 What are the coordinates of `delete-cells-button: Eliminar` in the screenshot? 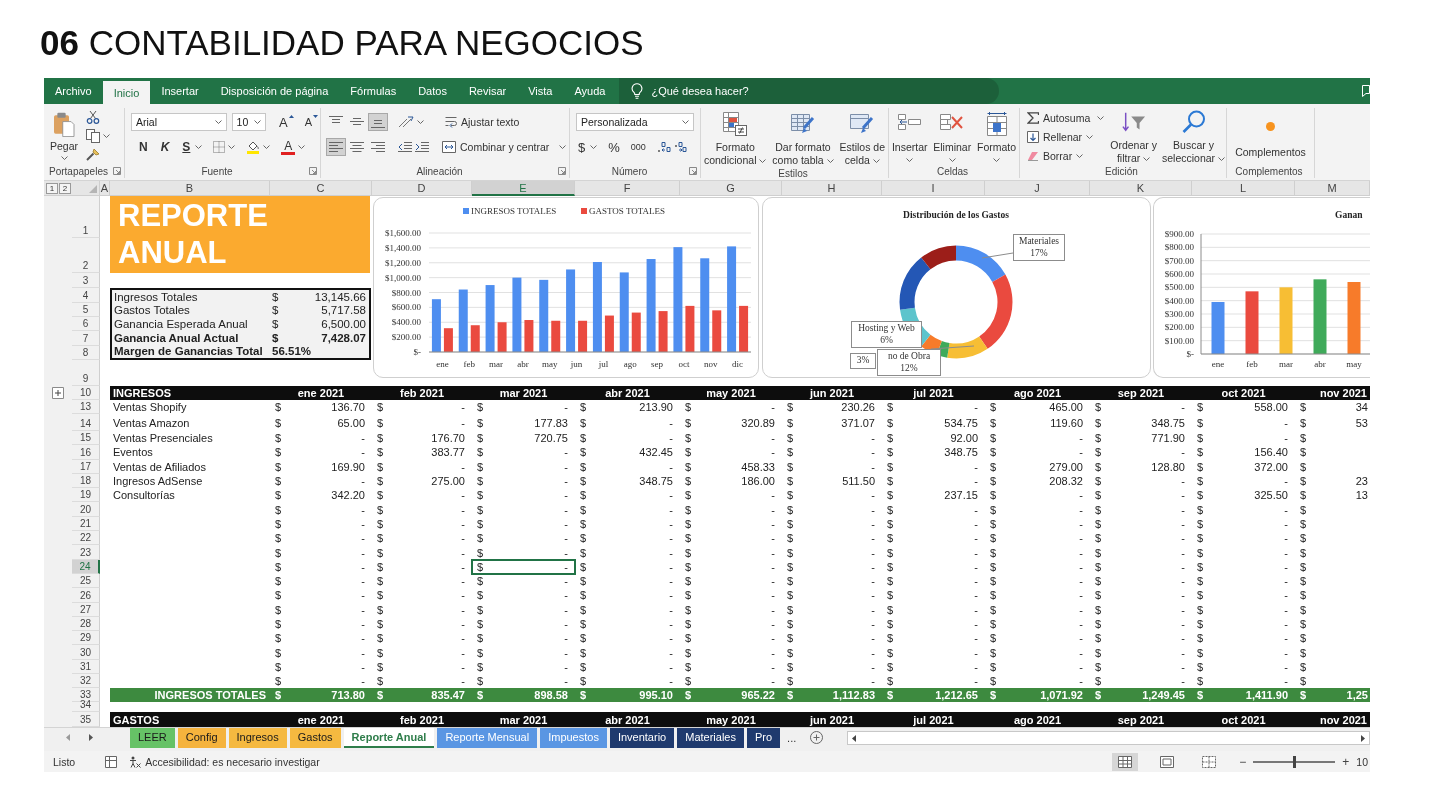 It's located at (952, 136).